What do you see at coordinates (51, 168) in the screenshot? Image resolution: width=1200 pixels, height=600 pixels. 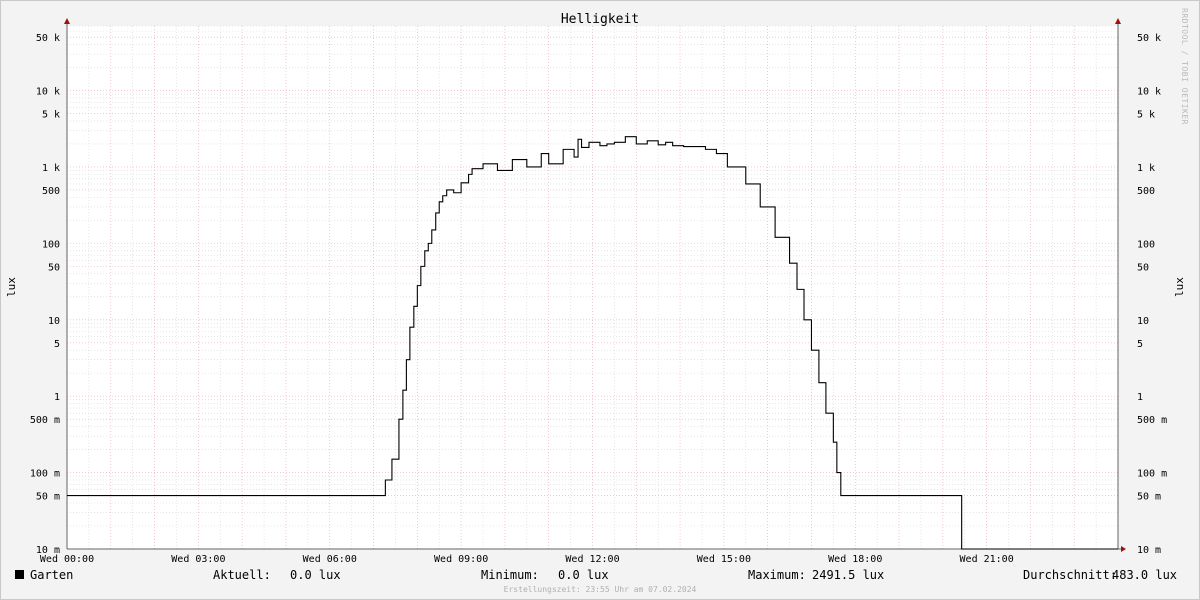 I see `y-tick-label-left: 1 k` at bounding box center [51, 168].